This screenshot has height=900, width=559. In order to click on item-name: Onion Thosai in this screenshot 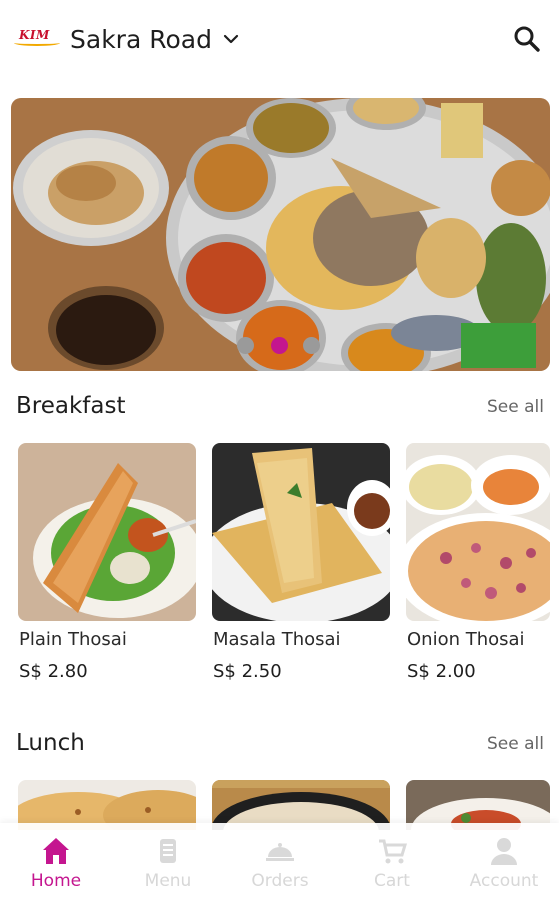, I will do `click(466, 639)`.